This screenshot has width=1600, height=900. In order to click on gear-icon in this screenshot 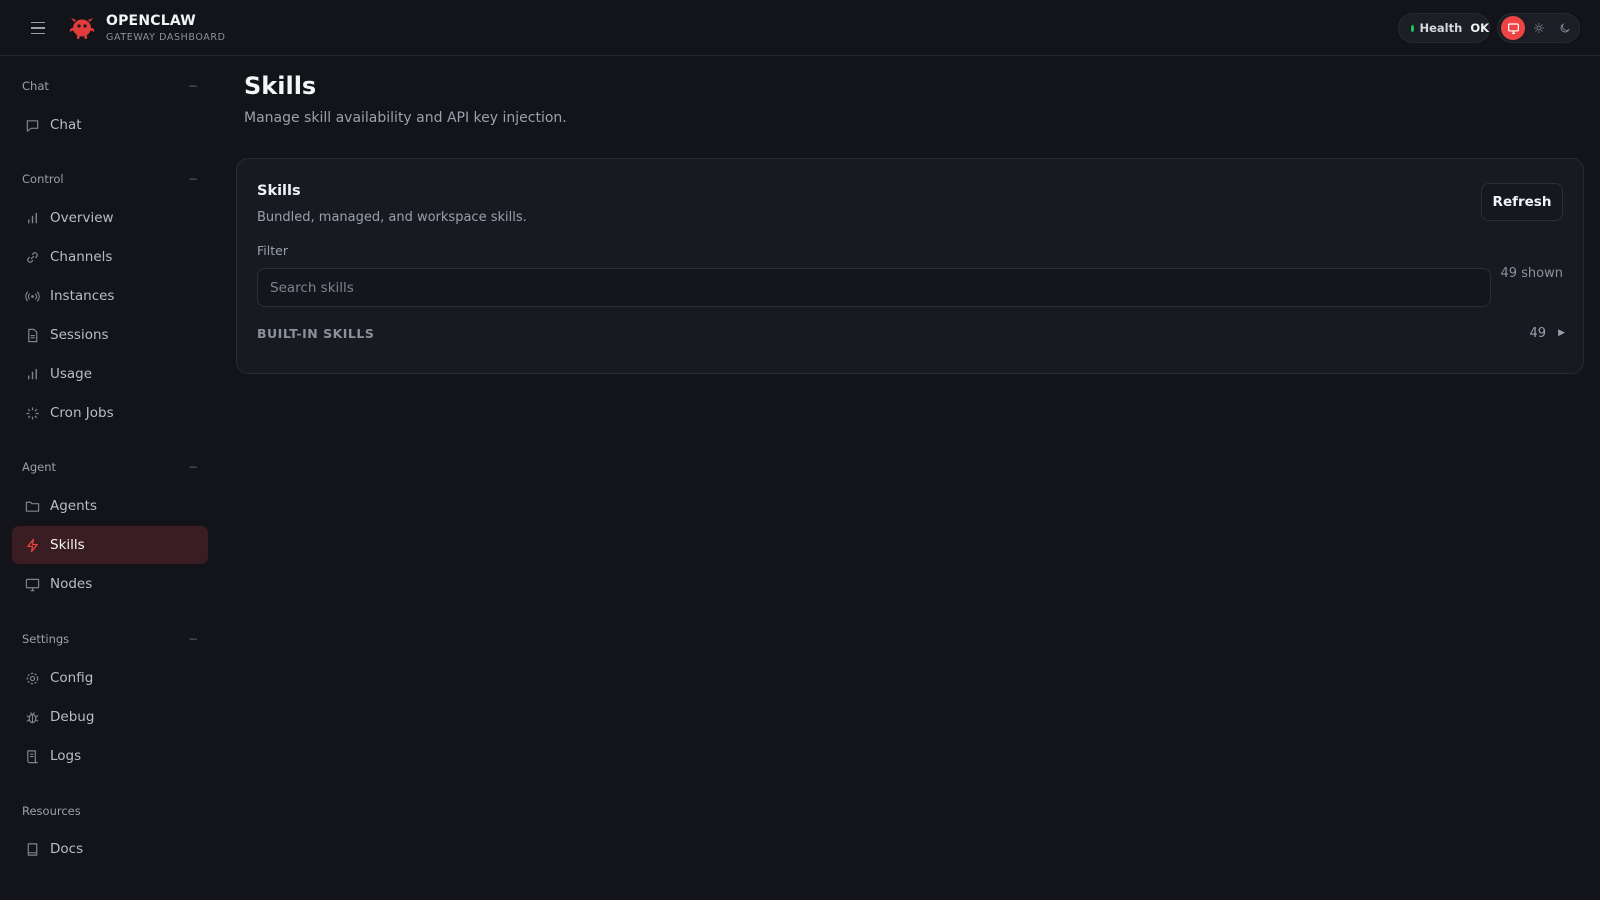, I will do `click(32, 678)`.